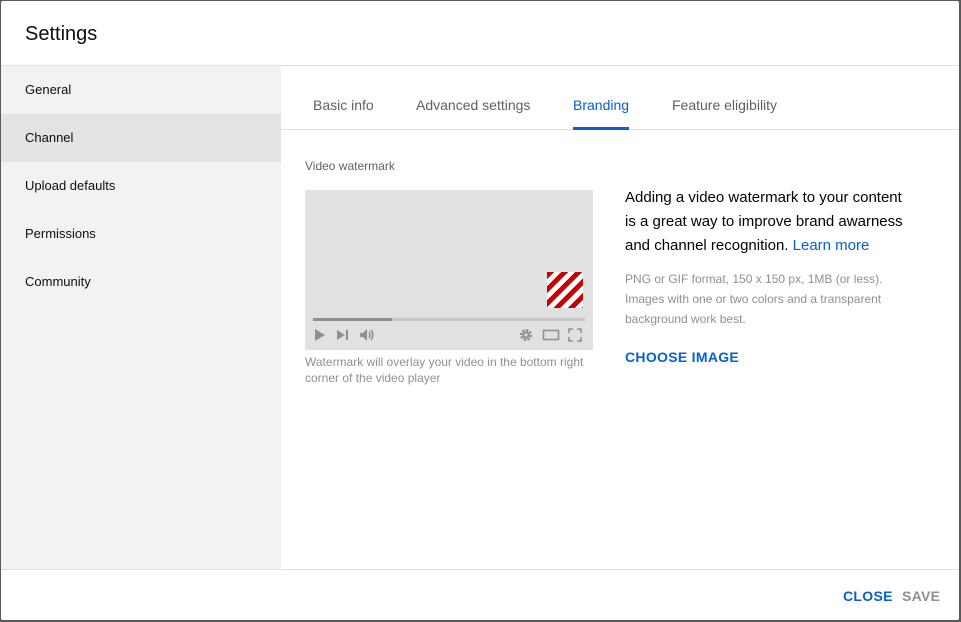 The image size is (961, 622). I want to click on close-button: CLOSE, so click(868, 596).